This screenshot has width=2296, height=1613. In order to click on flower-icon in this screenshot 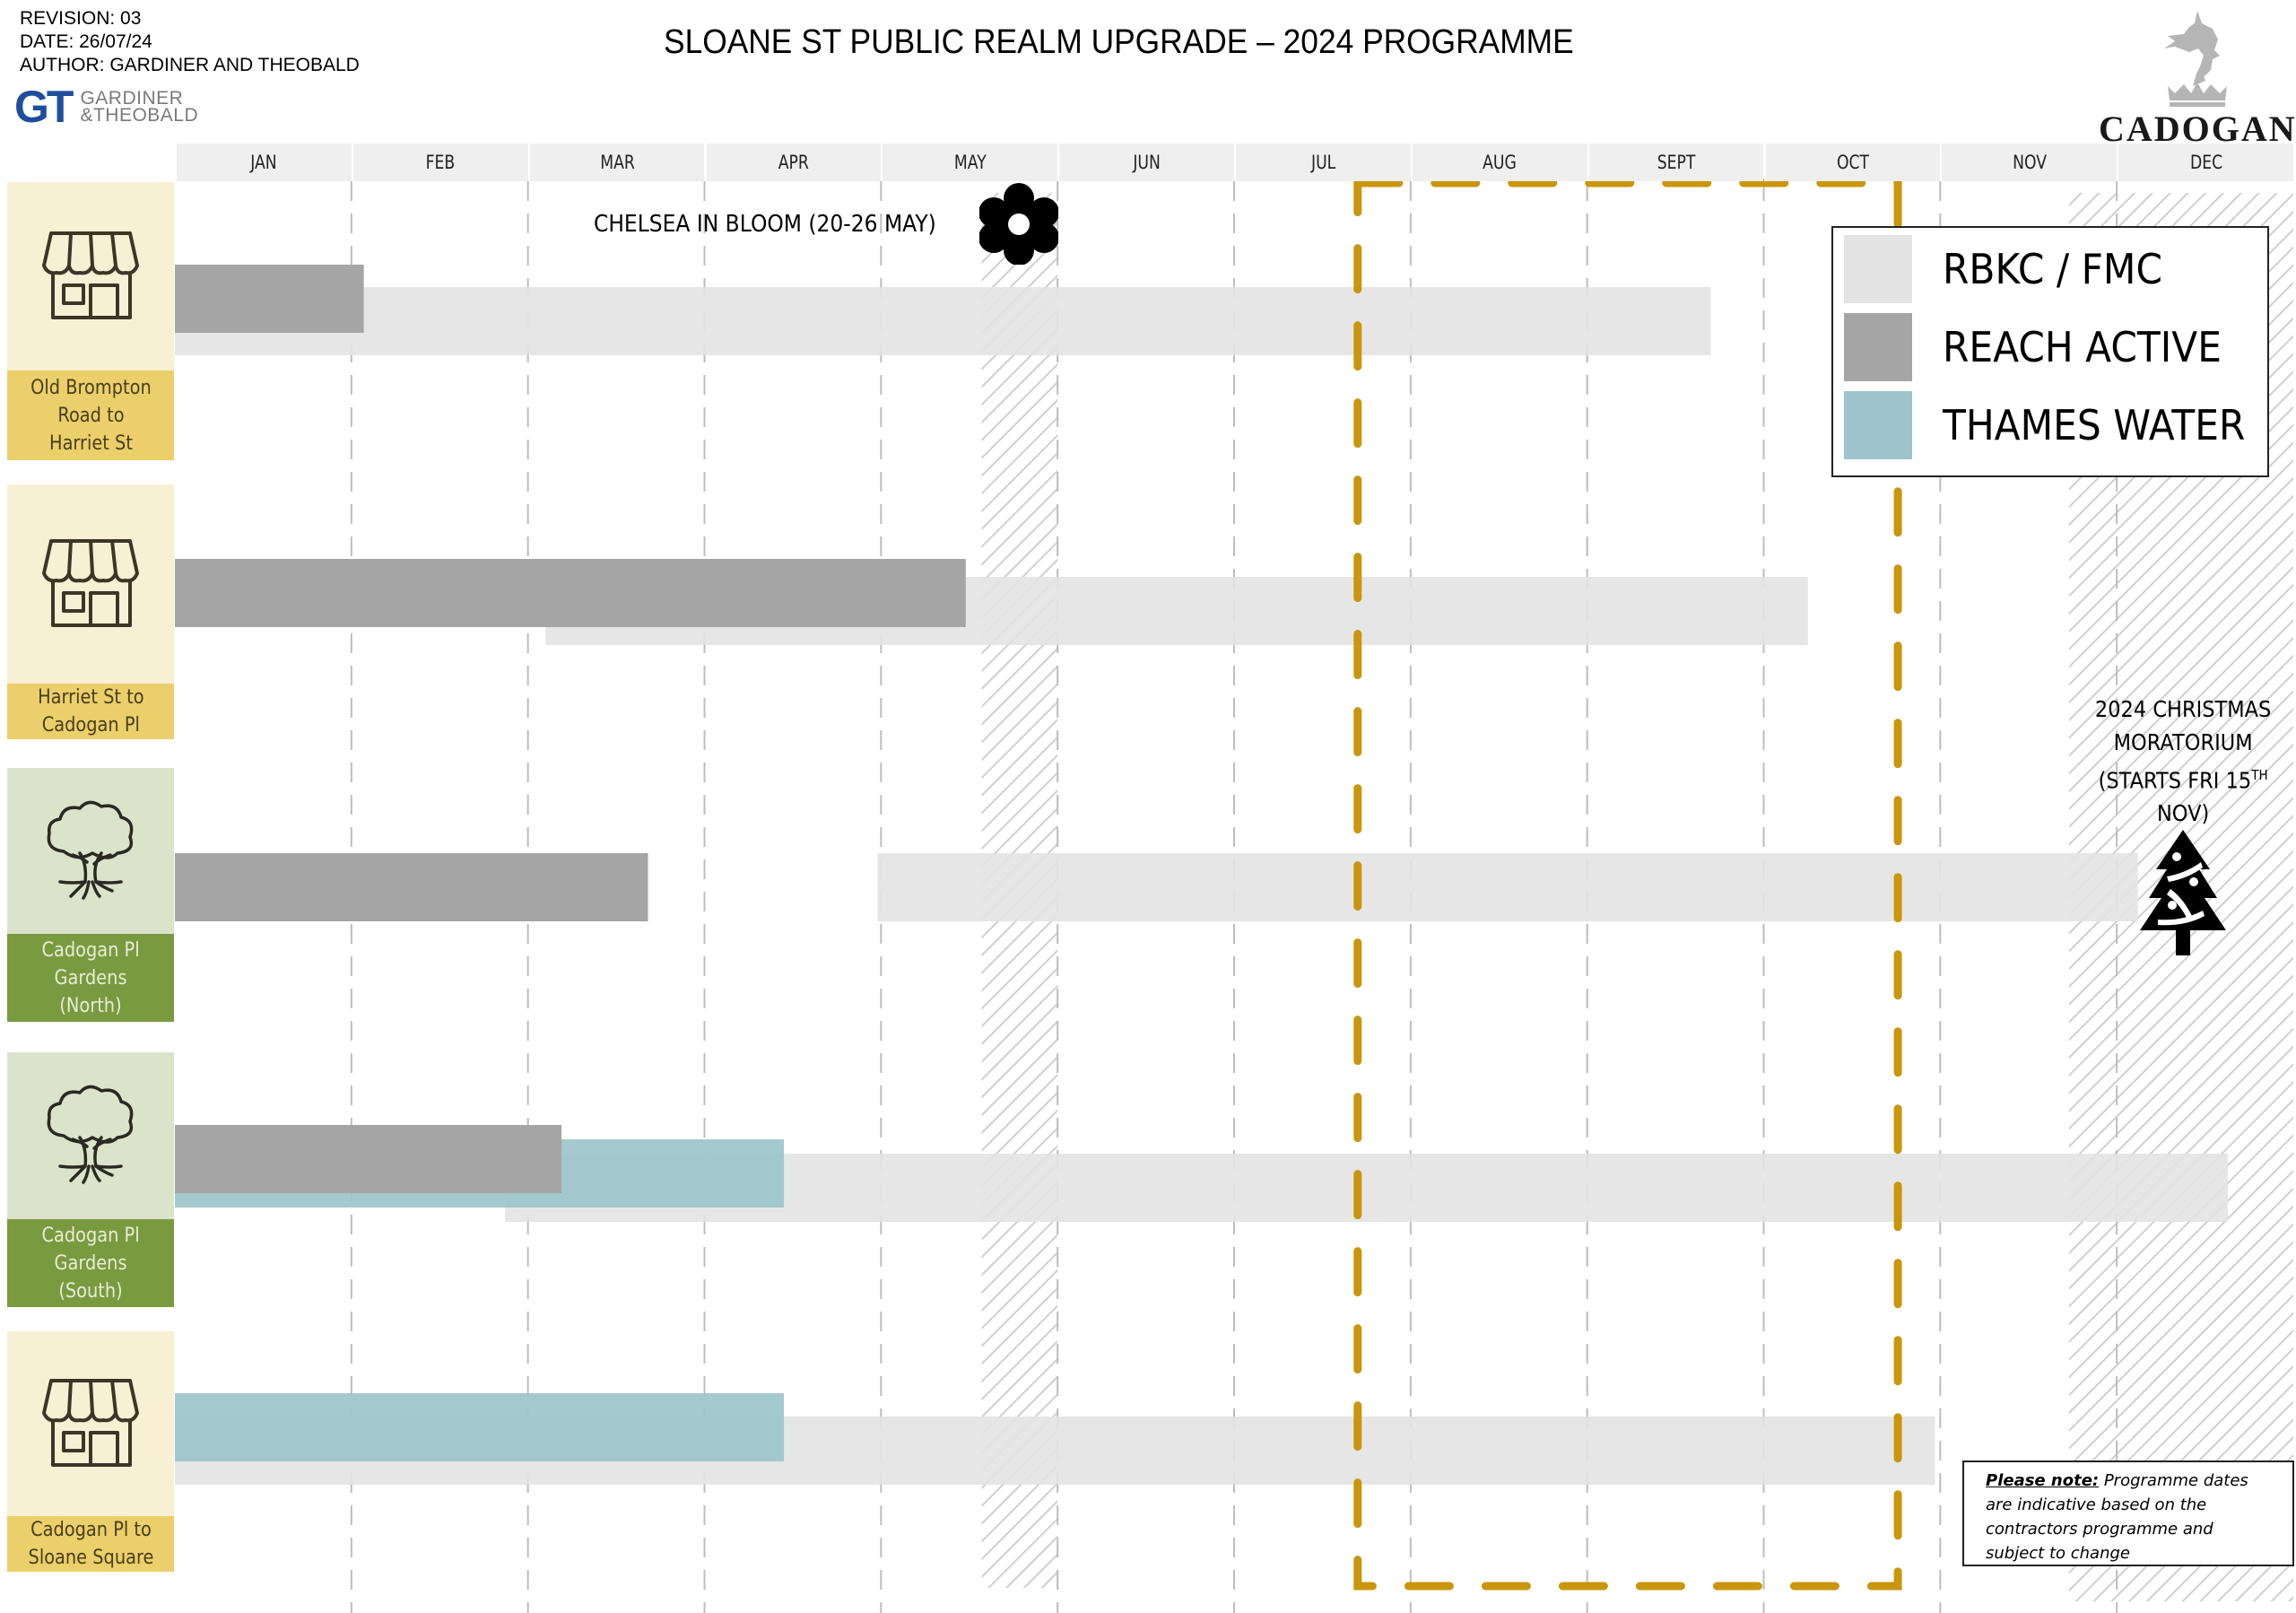, I will do `click(1018, 224)`.